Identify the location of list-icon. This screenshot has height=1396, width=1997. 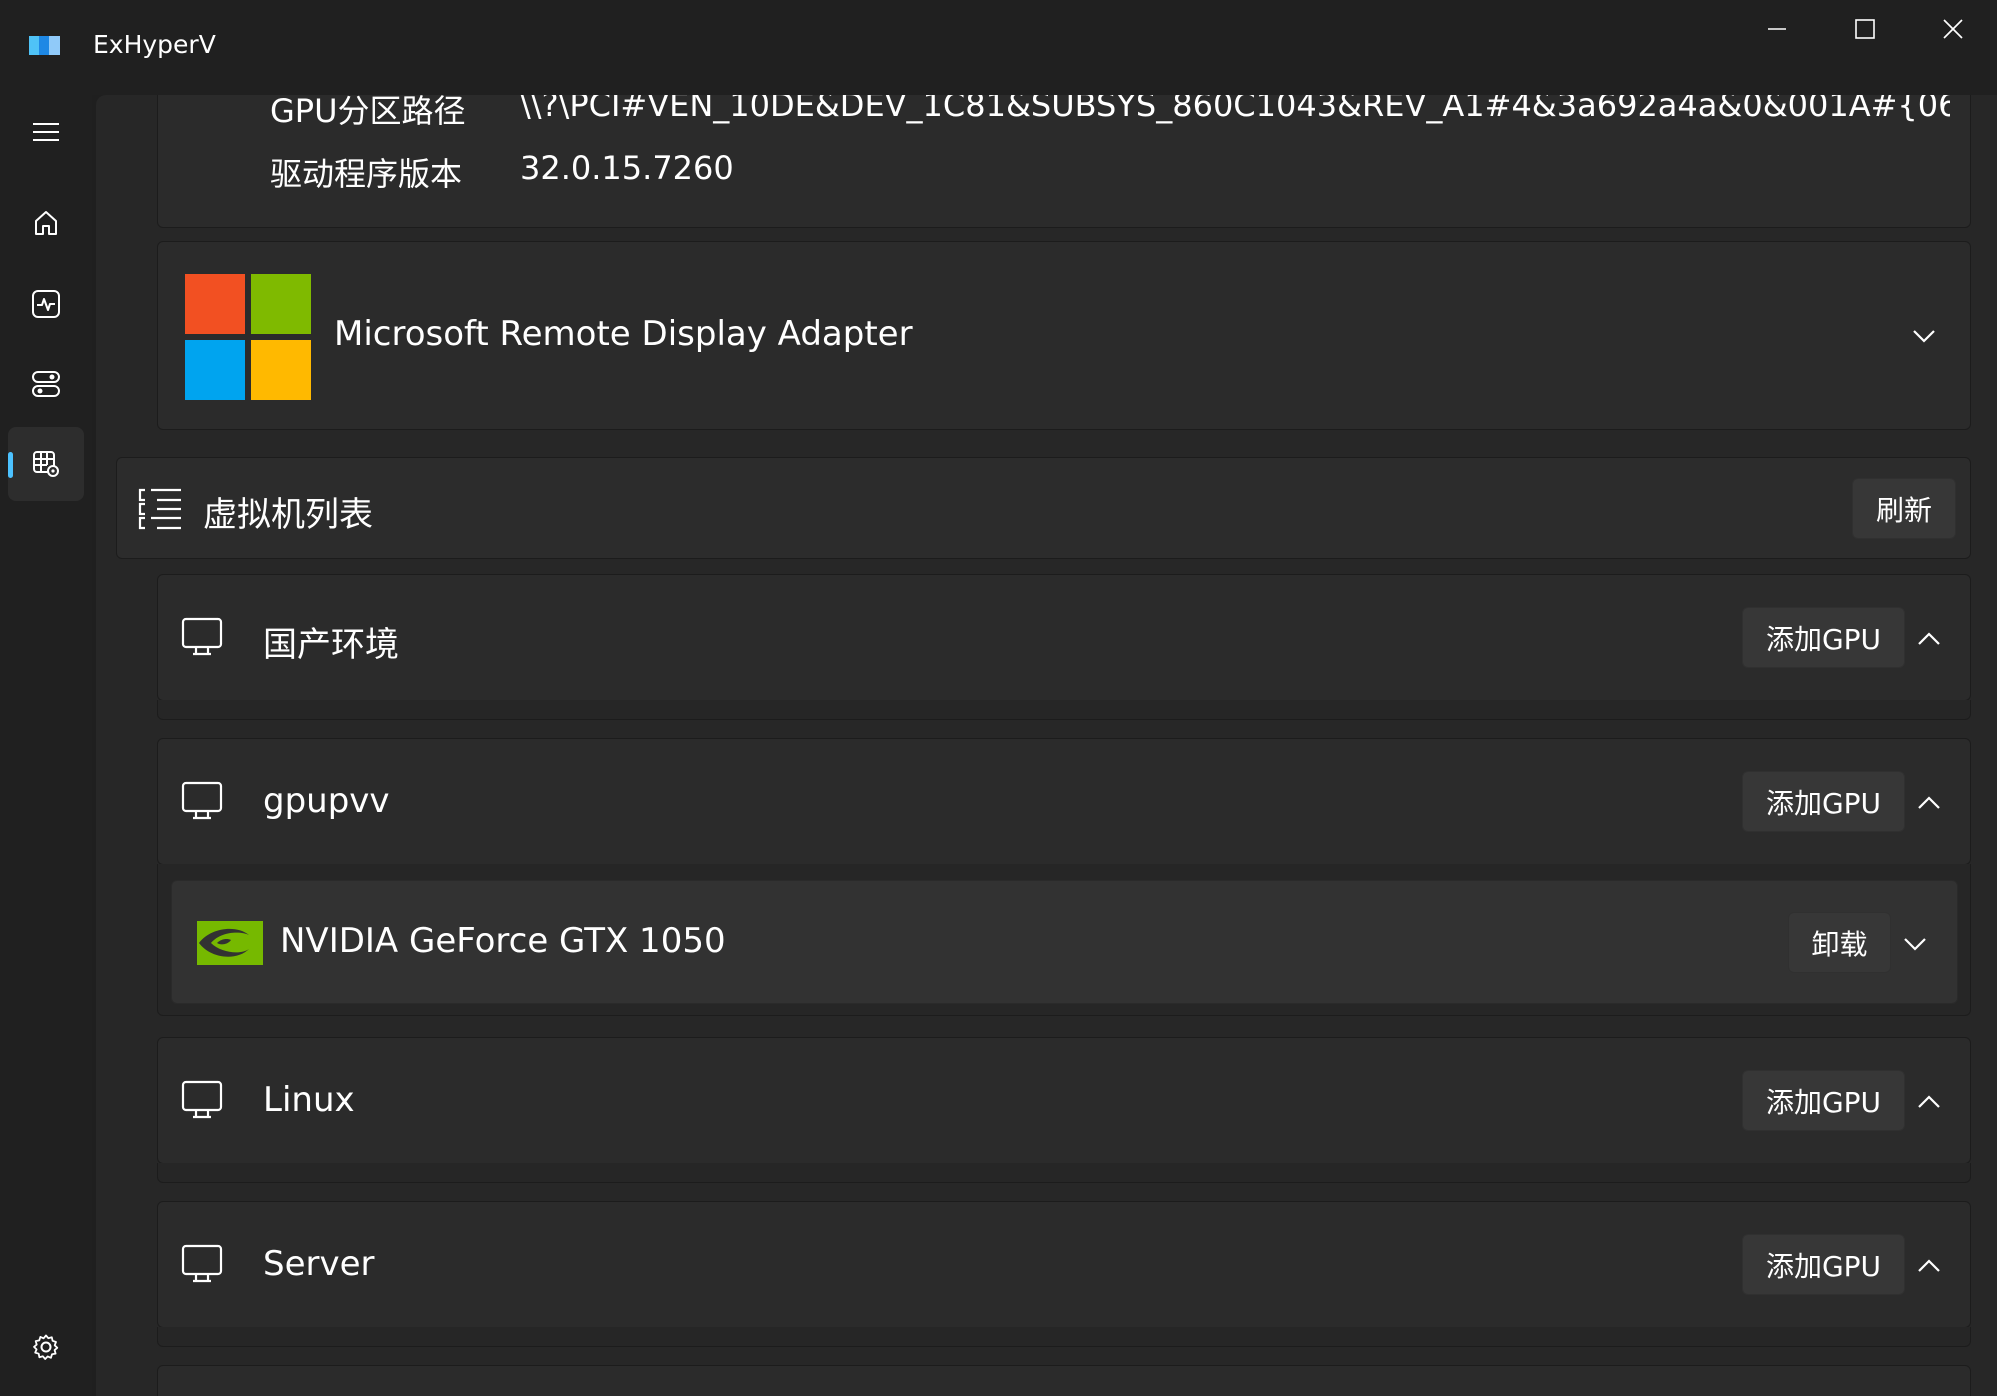
(159, 509).